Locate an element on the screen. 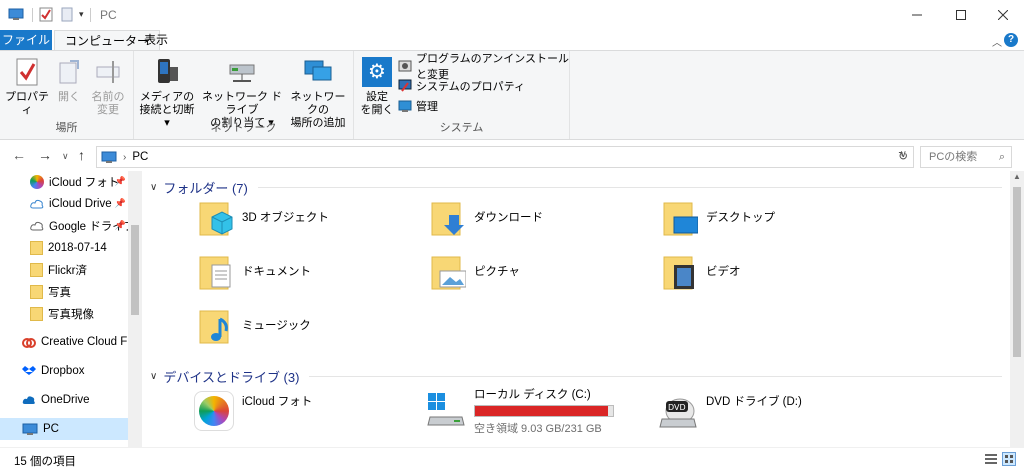 The image size is (1024, 470). documents-folder-icon is located at coordinates (216, 271).